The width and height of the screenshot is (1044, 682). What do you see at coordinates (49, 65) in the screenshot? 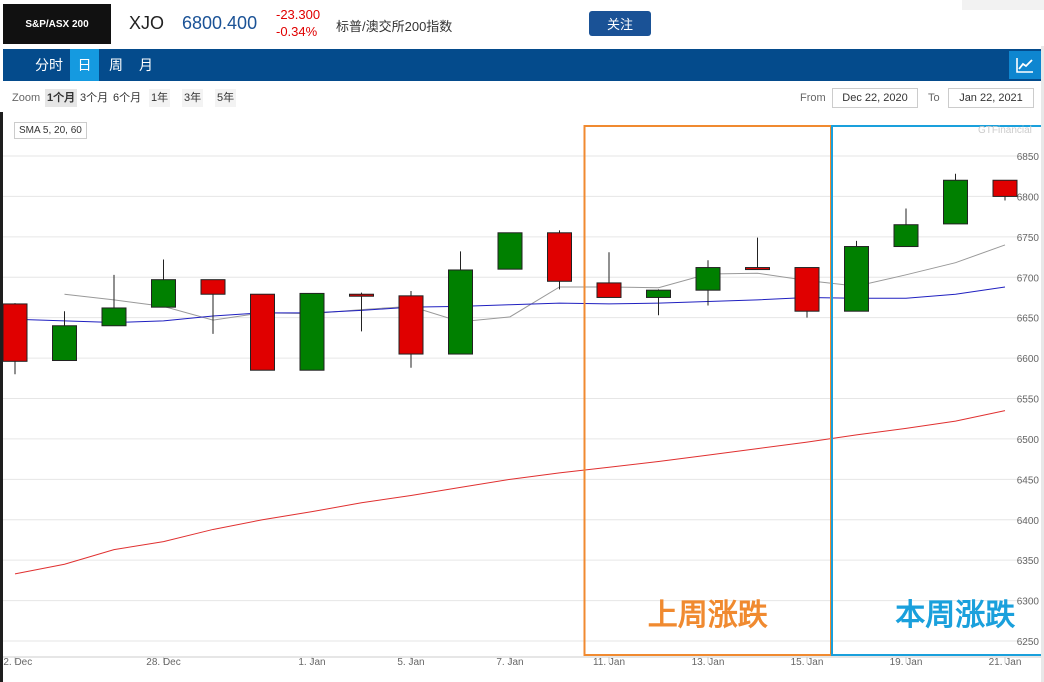
I see `tab-intraday: 分时` at bounding box center [49, 65].